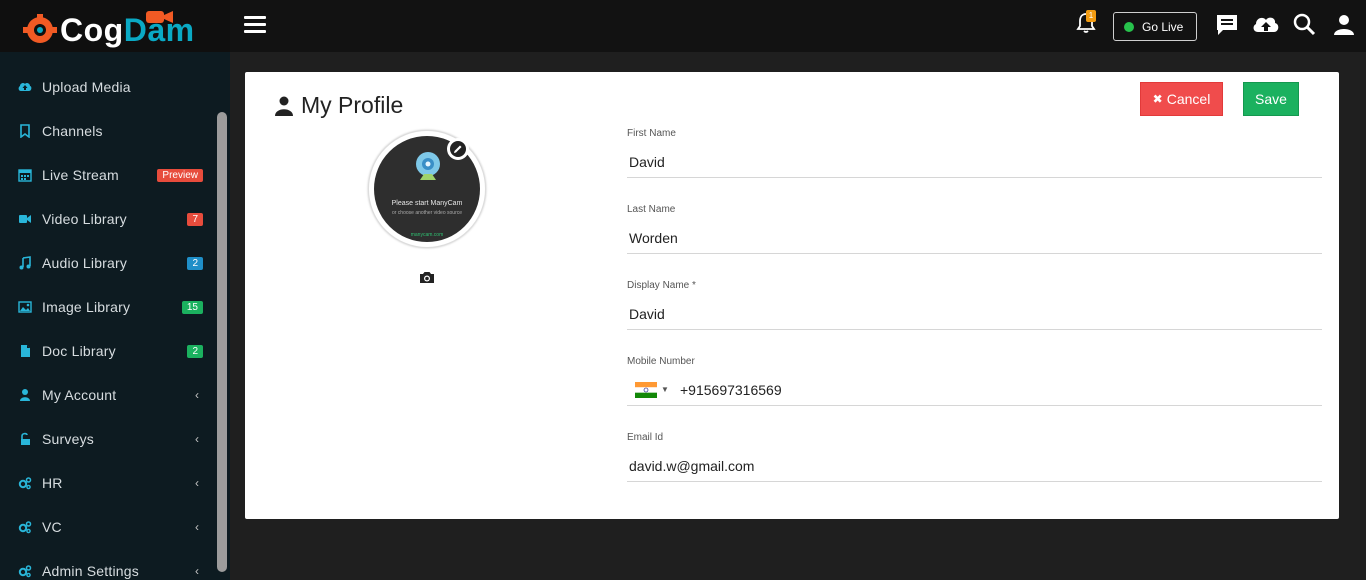 The width and height of the screenshot is (1366, 580). Describe the element at coordinates (352, 105) in the screenshot. I see `page-title-text: My Profile` at that location.